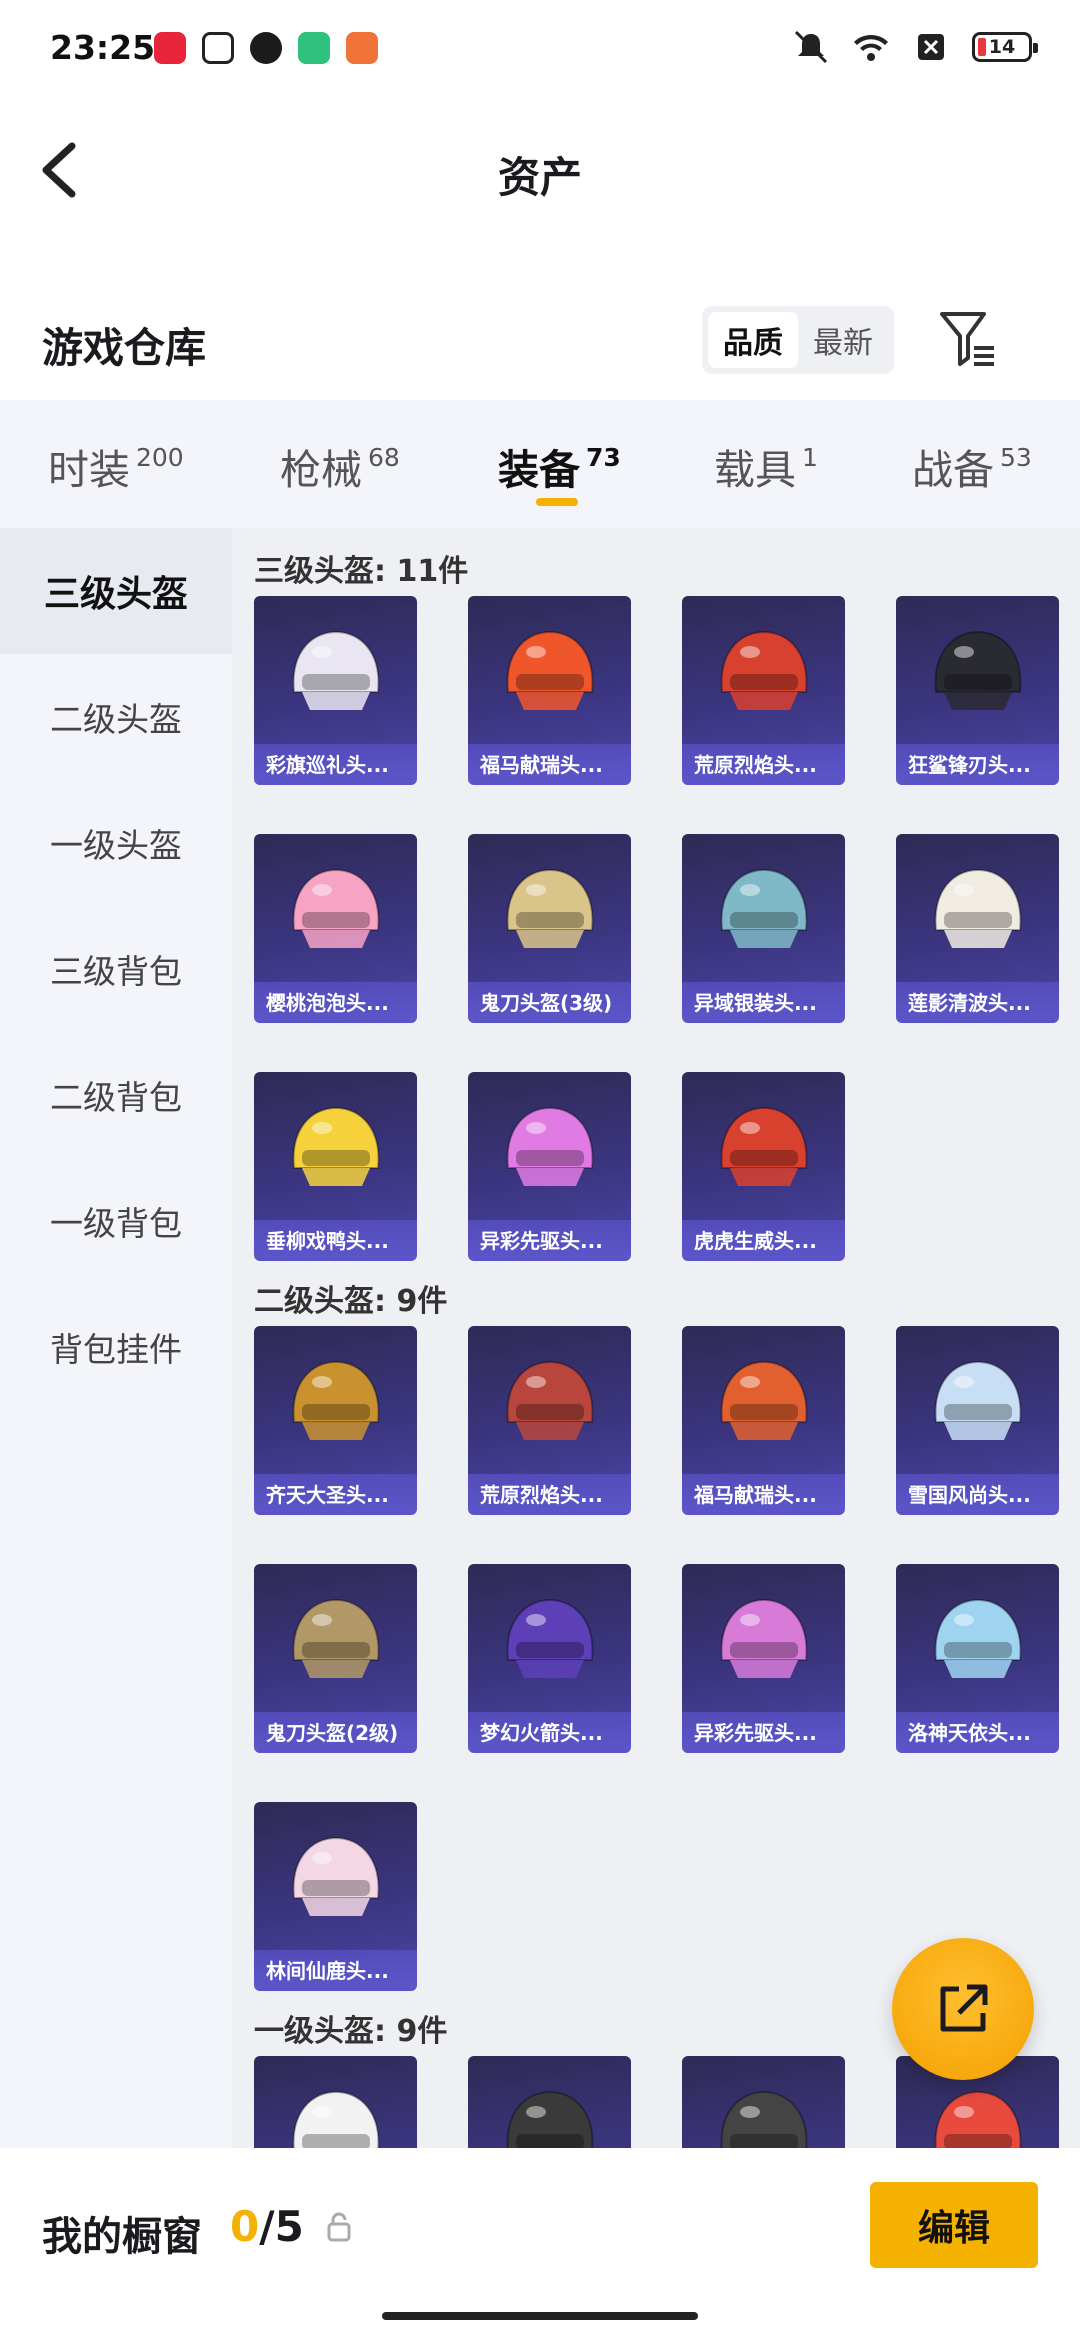 The image size is (1080, 2340). What do you see at coordinates (116, 1347) in the screenshot?
I see `sidebar-item-backpack-charm: 背包挂件` at bounding box center [116, 1347].